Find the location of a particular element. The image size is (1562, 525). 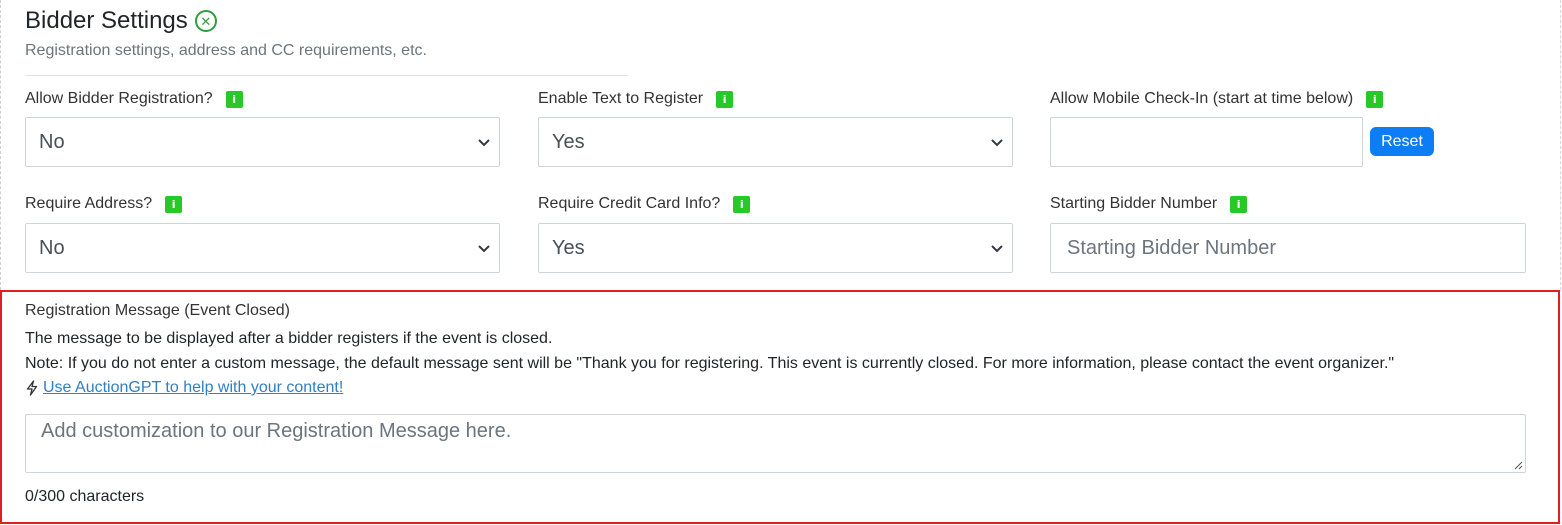

allow-registration-label-row: Allow Bidder Registration? i is located at coordinates (134, 99).